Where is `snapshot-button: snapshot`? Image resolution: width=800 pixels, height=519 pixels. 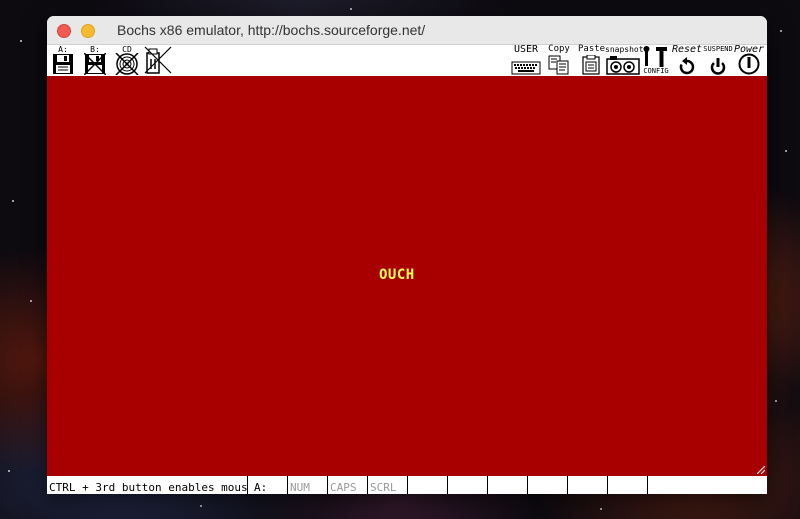
snapshot-button: snapshot is located at coordinates (624, 60).